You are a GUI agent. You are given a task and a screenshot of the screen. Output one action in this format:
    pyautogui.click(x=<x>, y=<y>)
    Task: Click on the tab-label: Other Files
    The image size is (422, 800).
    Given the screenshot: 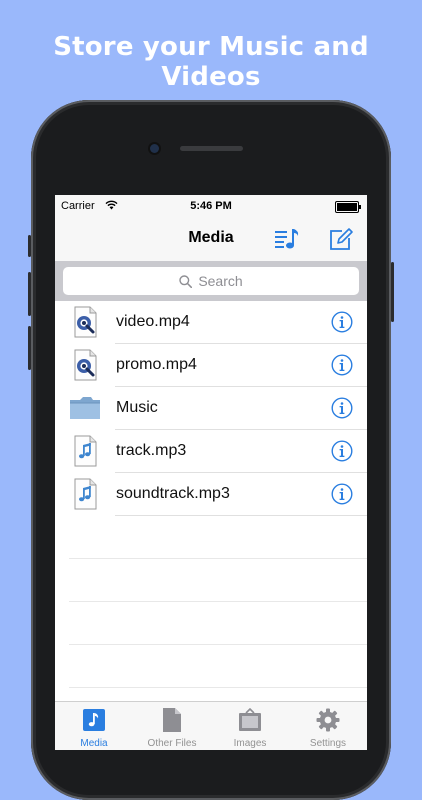 What is the action you would take?
    pyautogui.click(x=172, y=743)
    